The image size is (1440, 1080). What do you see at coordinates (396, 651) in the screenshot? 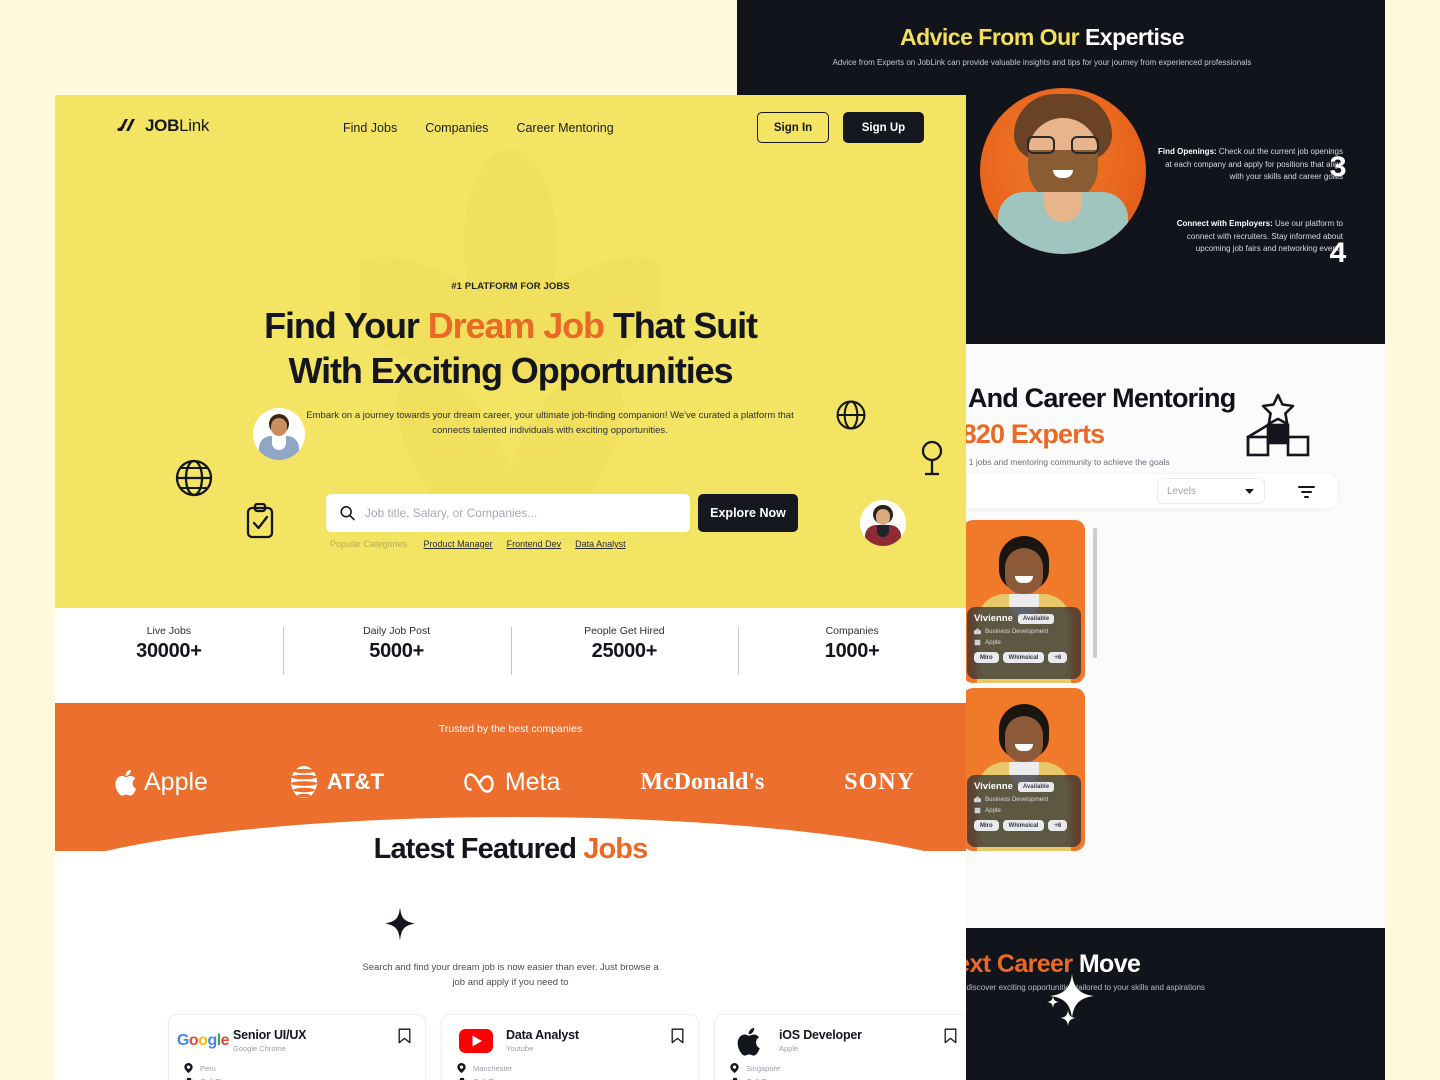
I see `stat-value: 5000+` at bounding box center [396, 651].